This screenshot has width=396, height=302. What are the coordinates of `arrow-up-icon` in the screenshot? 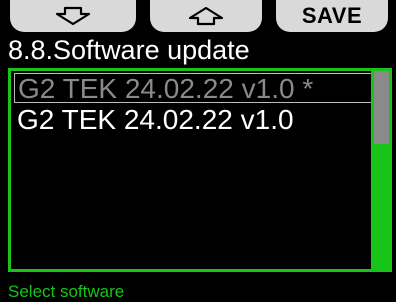 It's located at (206, 16).